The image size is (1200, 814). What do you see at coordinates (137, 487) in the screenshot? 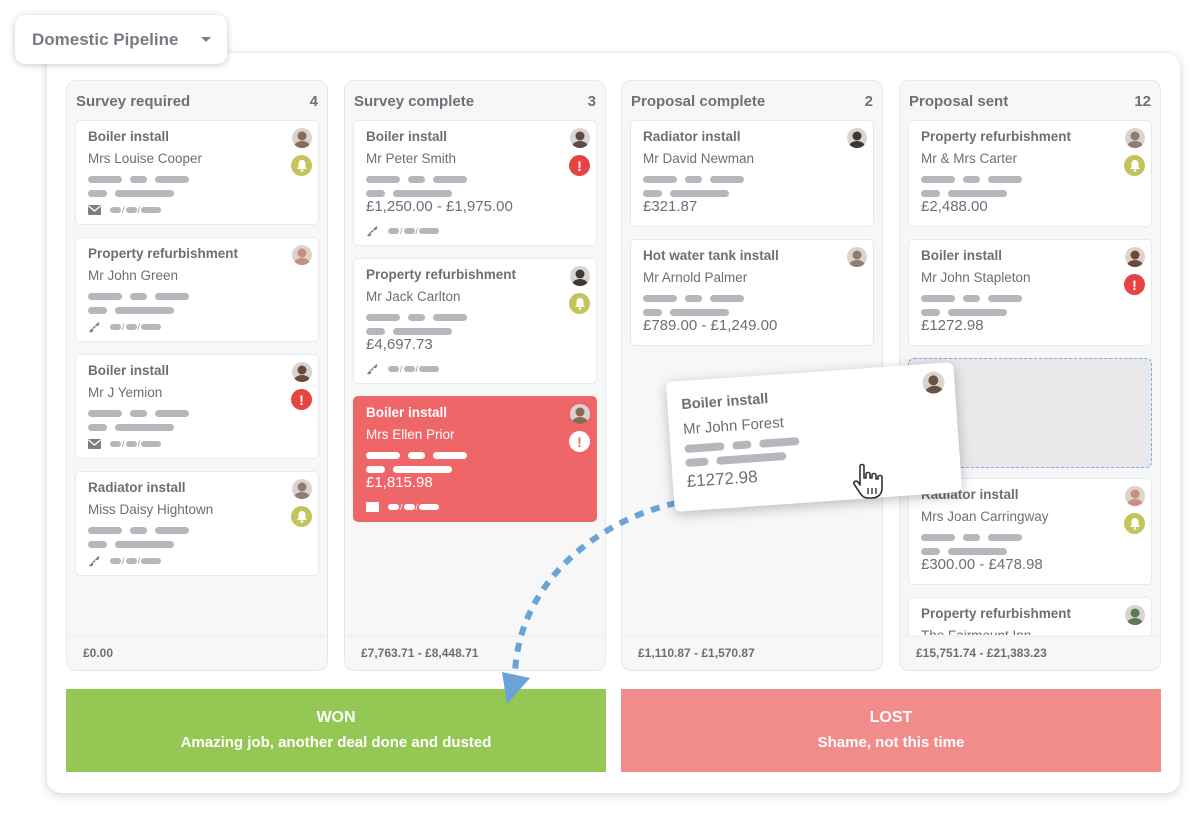
I see `card-title: Radiator install` at bounding box center [137, 487].